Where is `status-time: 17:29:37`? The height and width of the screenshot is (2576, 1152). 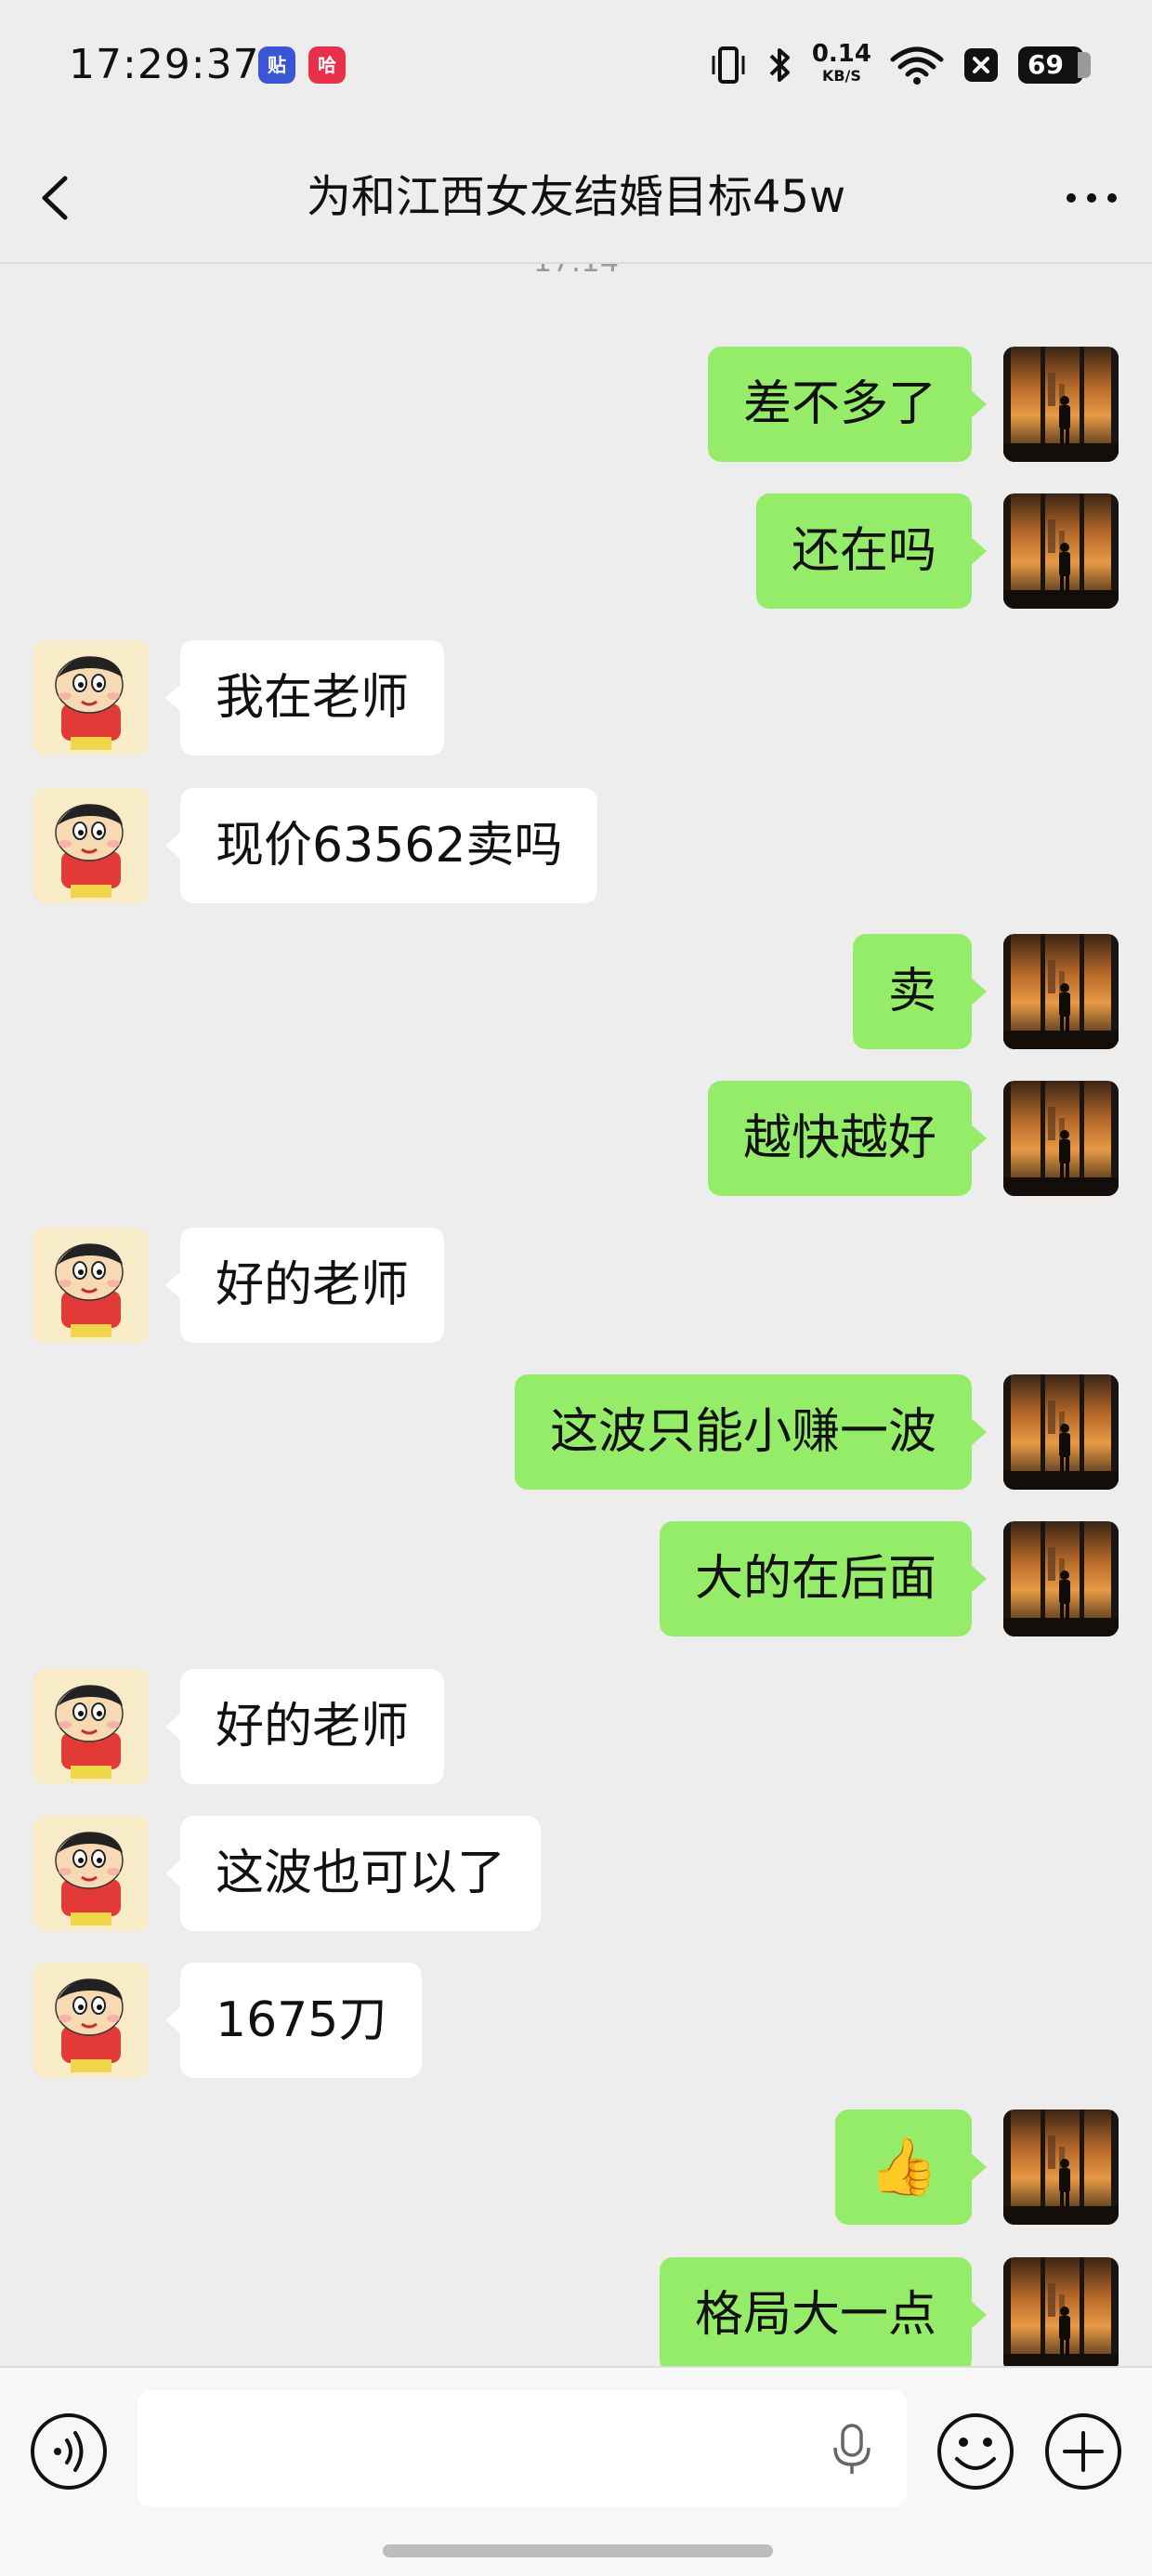 status-time: 17:29:37 is located at coordinates (164, 64).